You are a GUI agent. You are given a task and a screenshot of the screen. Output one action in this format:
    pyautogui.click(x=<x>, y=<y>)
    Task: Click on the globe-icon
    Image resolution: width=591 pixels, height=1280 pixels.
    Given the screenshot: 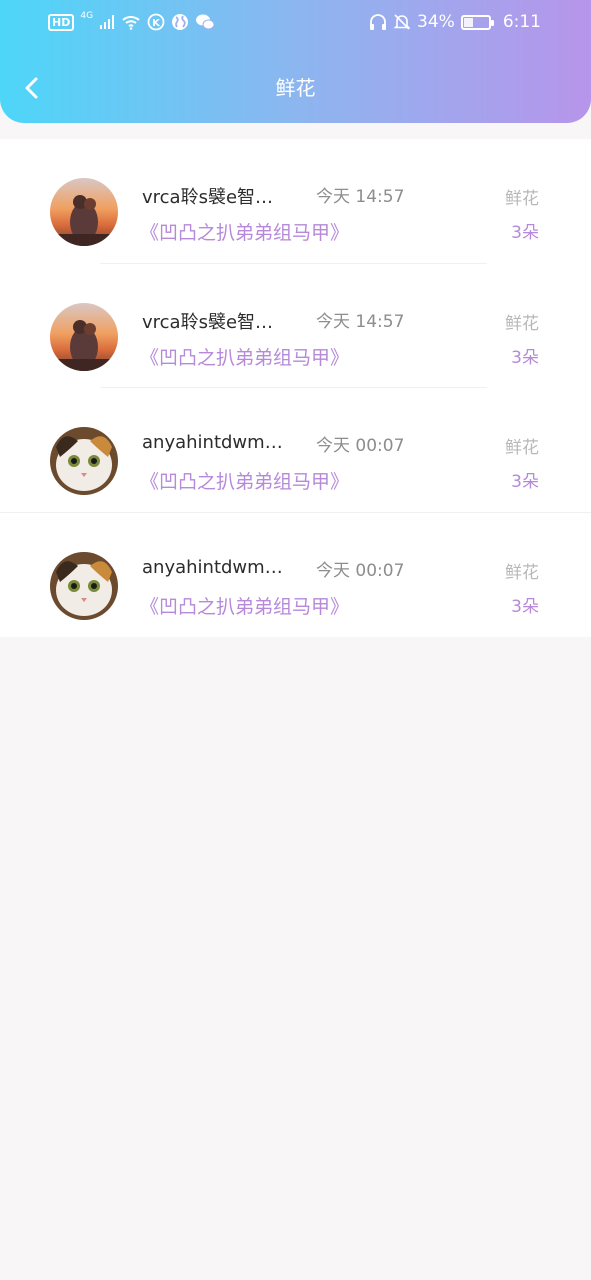 What is the action you would take?
    pyautogui.click(x=180, y=22)
    